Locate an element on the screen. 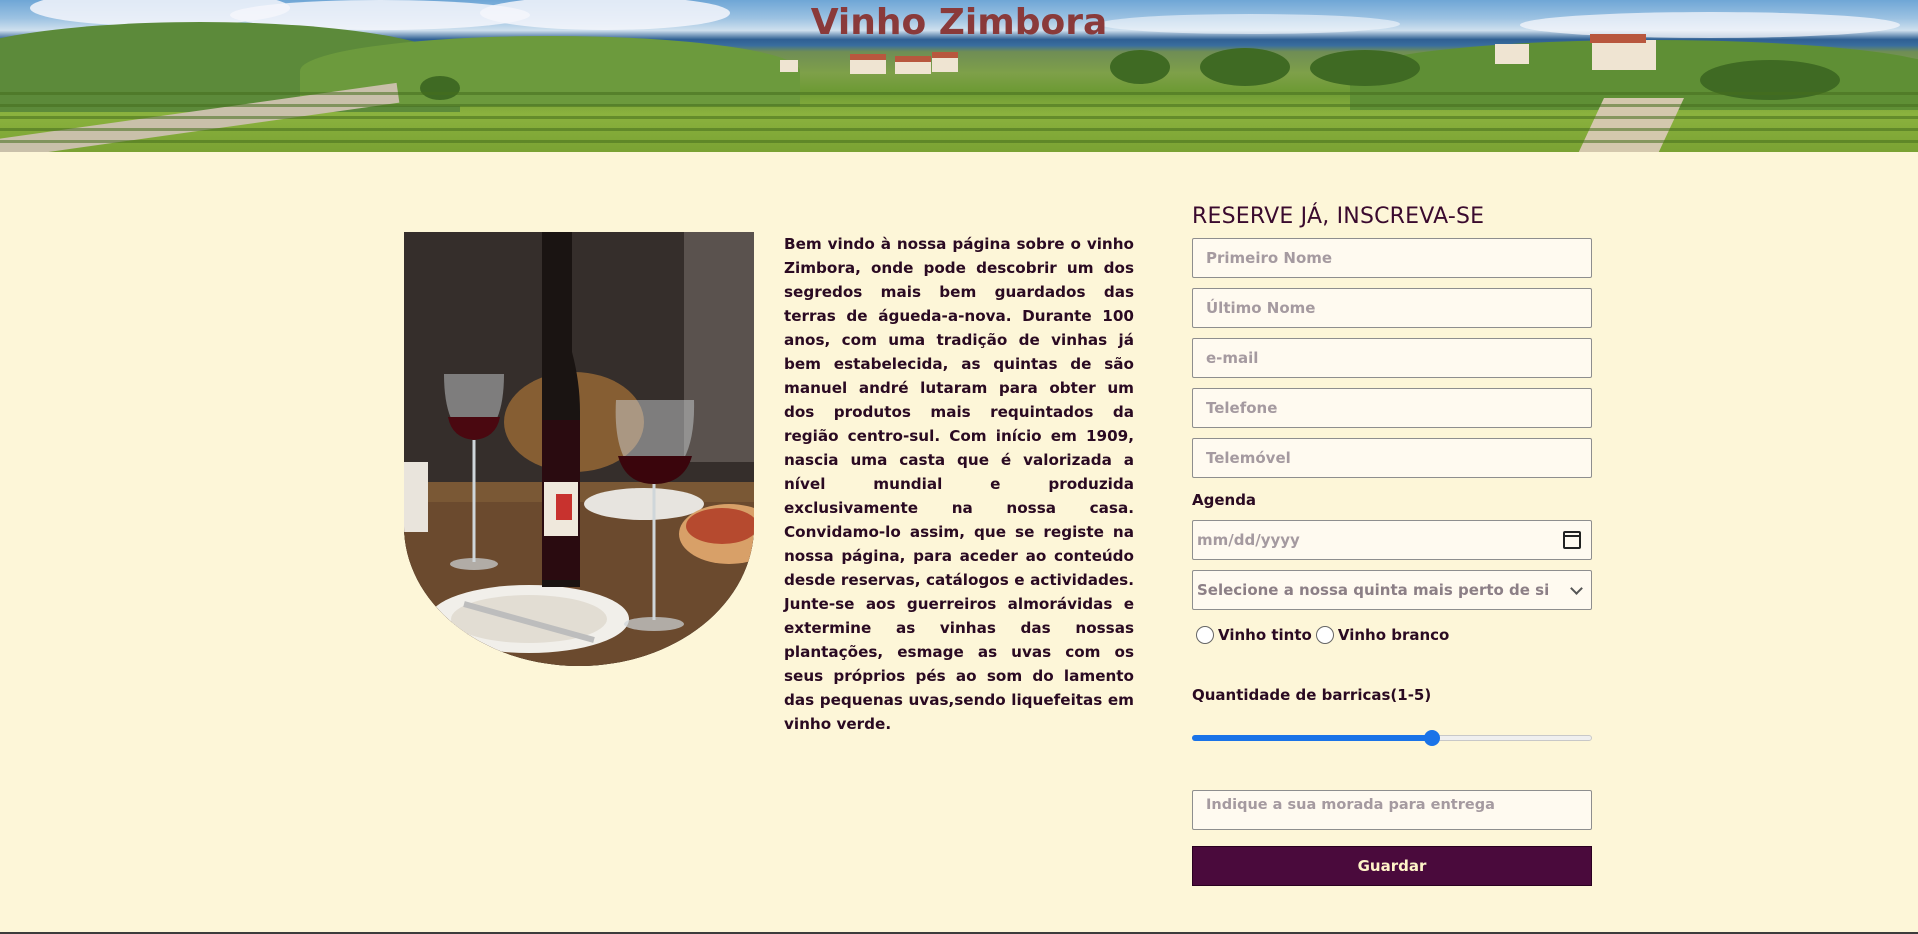  phone-placeholder: Telefone is located at coordinates (1242, 408).